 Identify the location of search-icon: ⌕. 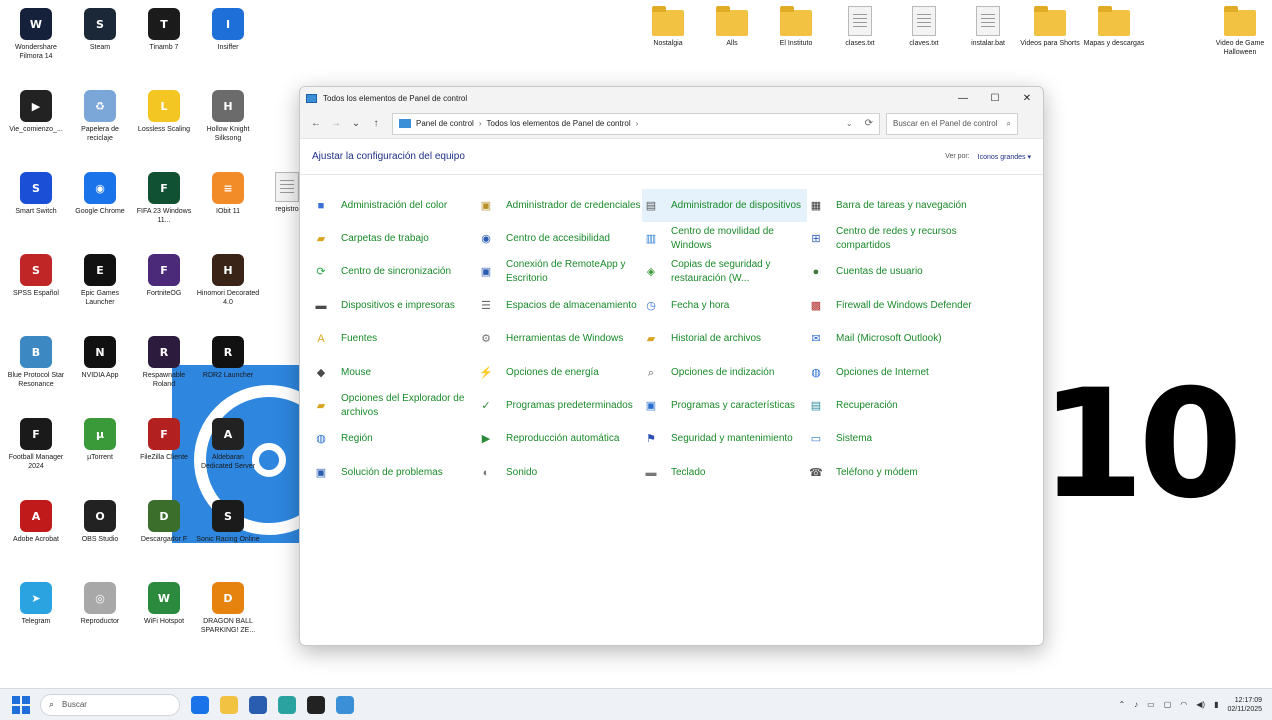
(1009, 124).